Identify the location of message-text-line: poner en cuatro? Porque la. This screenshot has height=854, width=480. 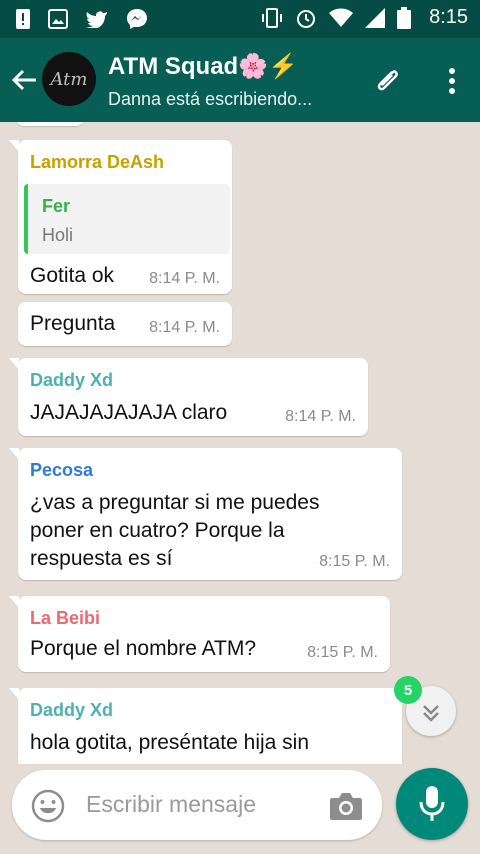
(157, 530).